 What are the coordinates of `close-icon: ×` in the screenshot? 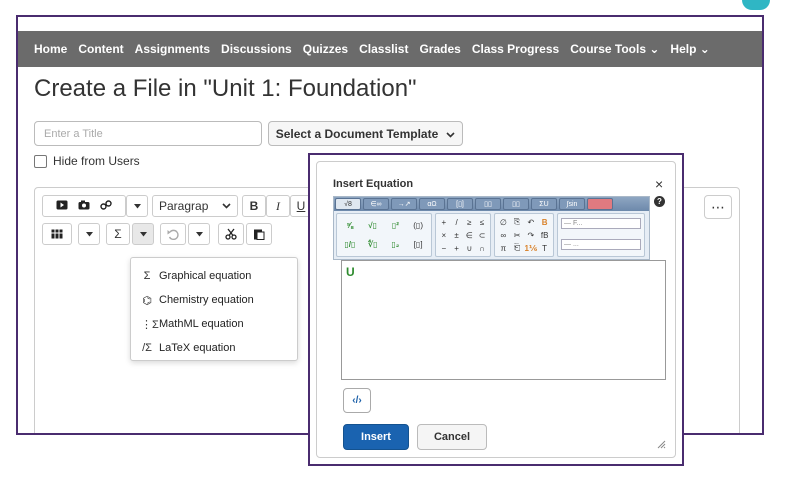 It's located at (659, 184).